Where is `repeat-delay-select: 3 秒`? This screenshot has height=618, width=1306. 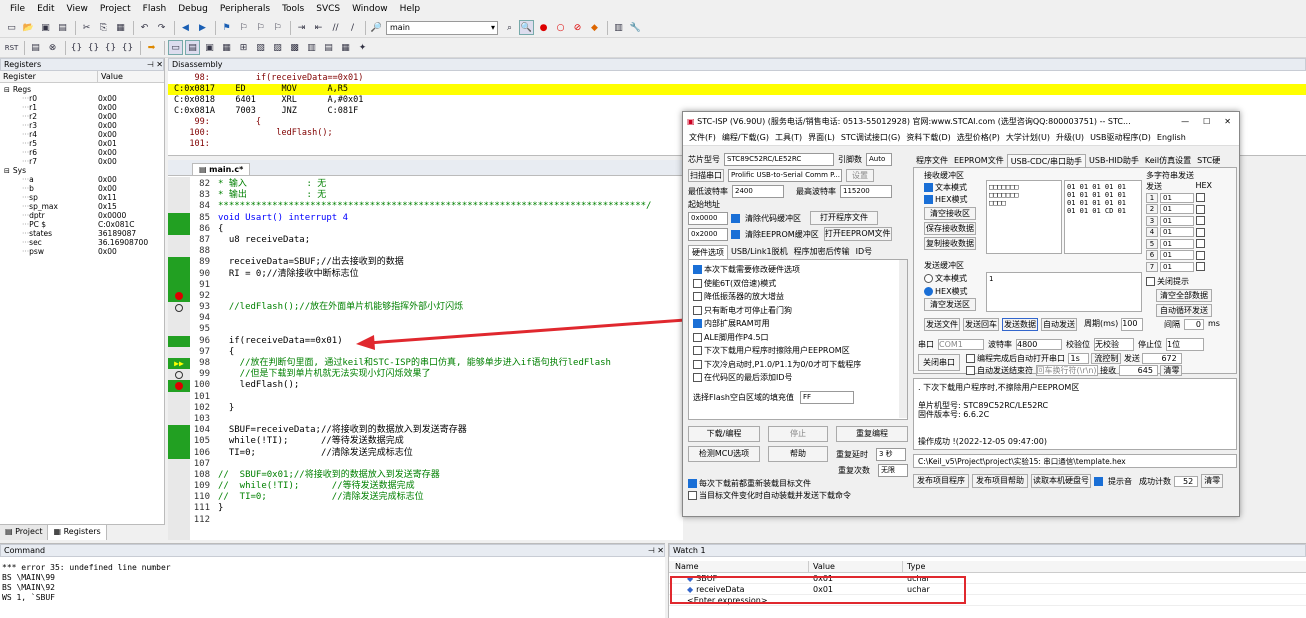 repeat-delay-select: 3 秒 is located at coordinates (891, 454).